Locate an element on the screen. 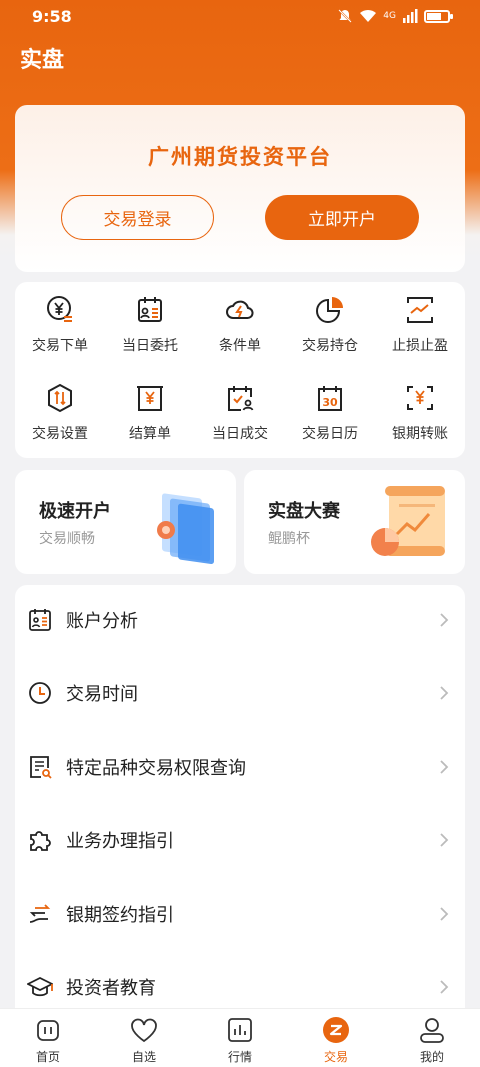  hero-card: 广州期货投资平台 交易登录 立即开户 is located at coordinates (240, 188).